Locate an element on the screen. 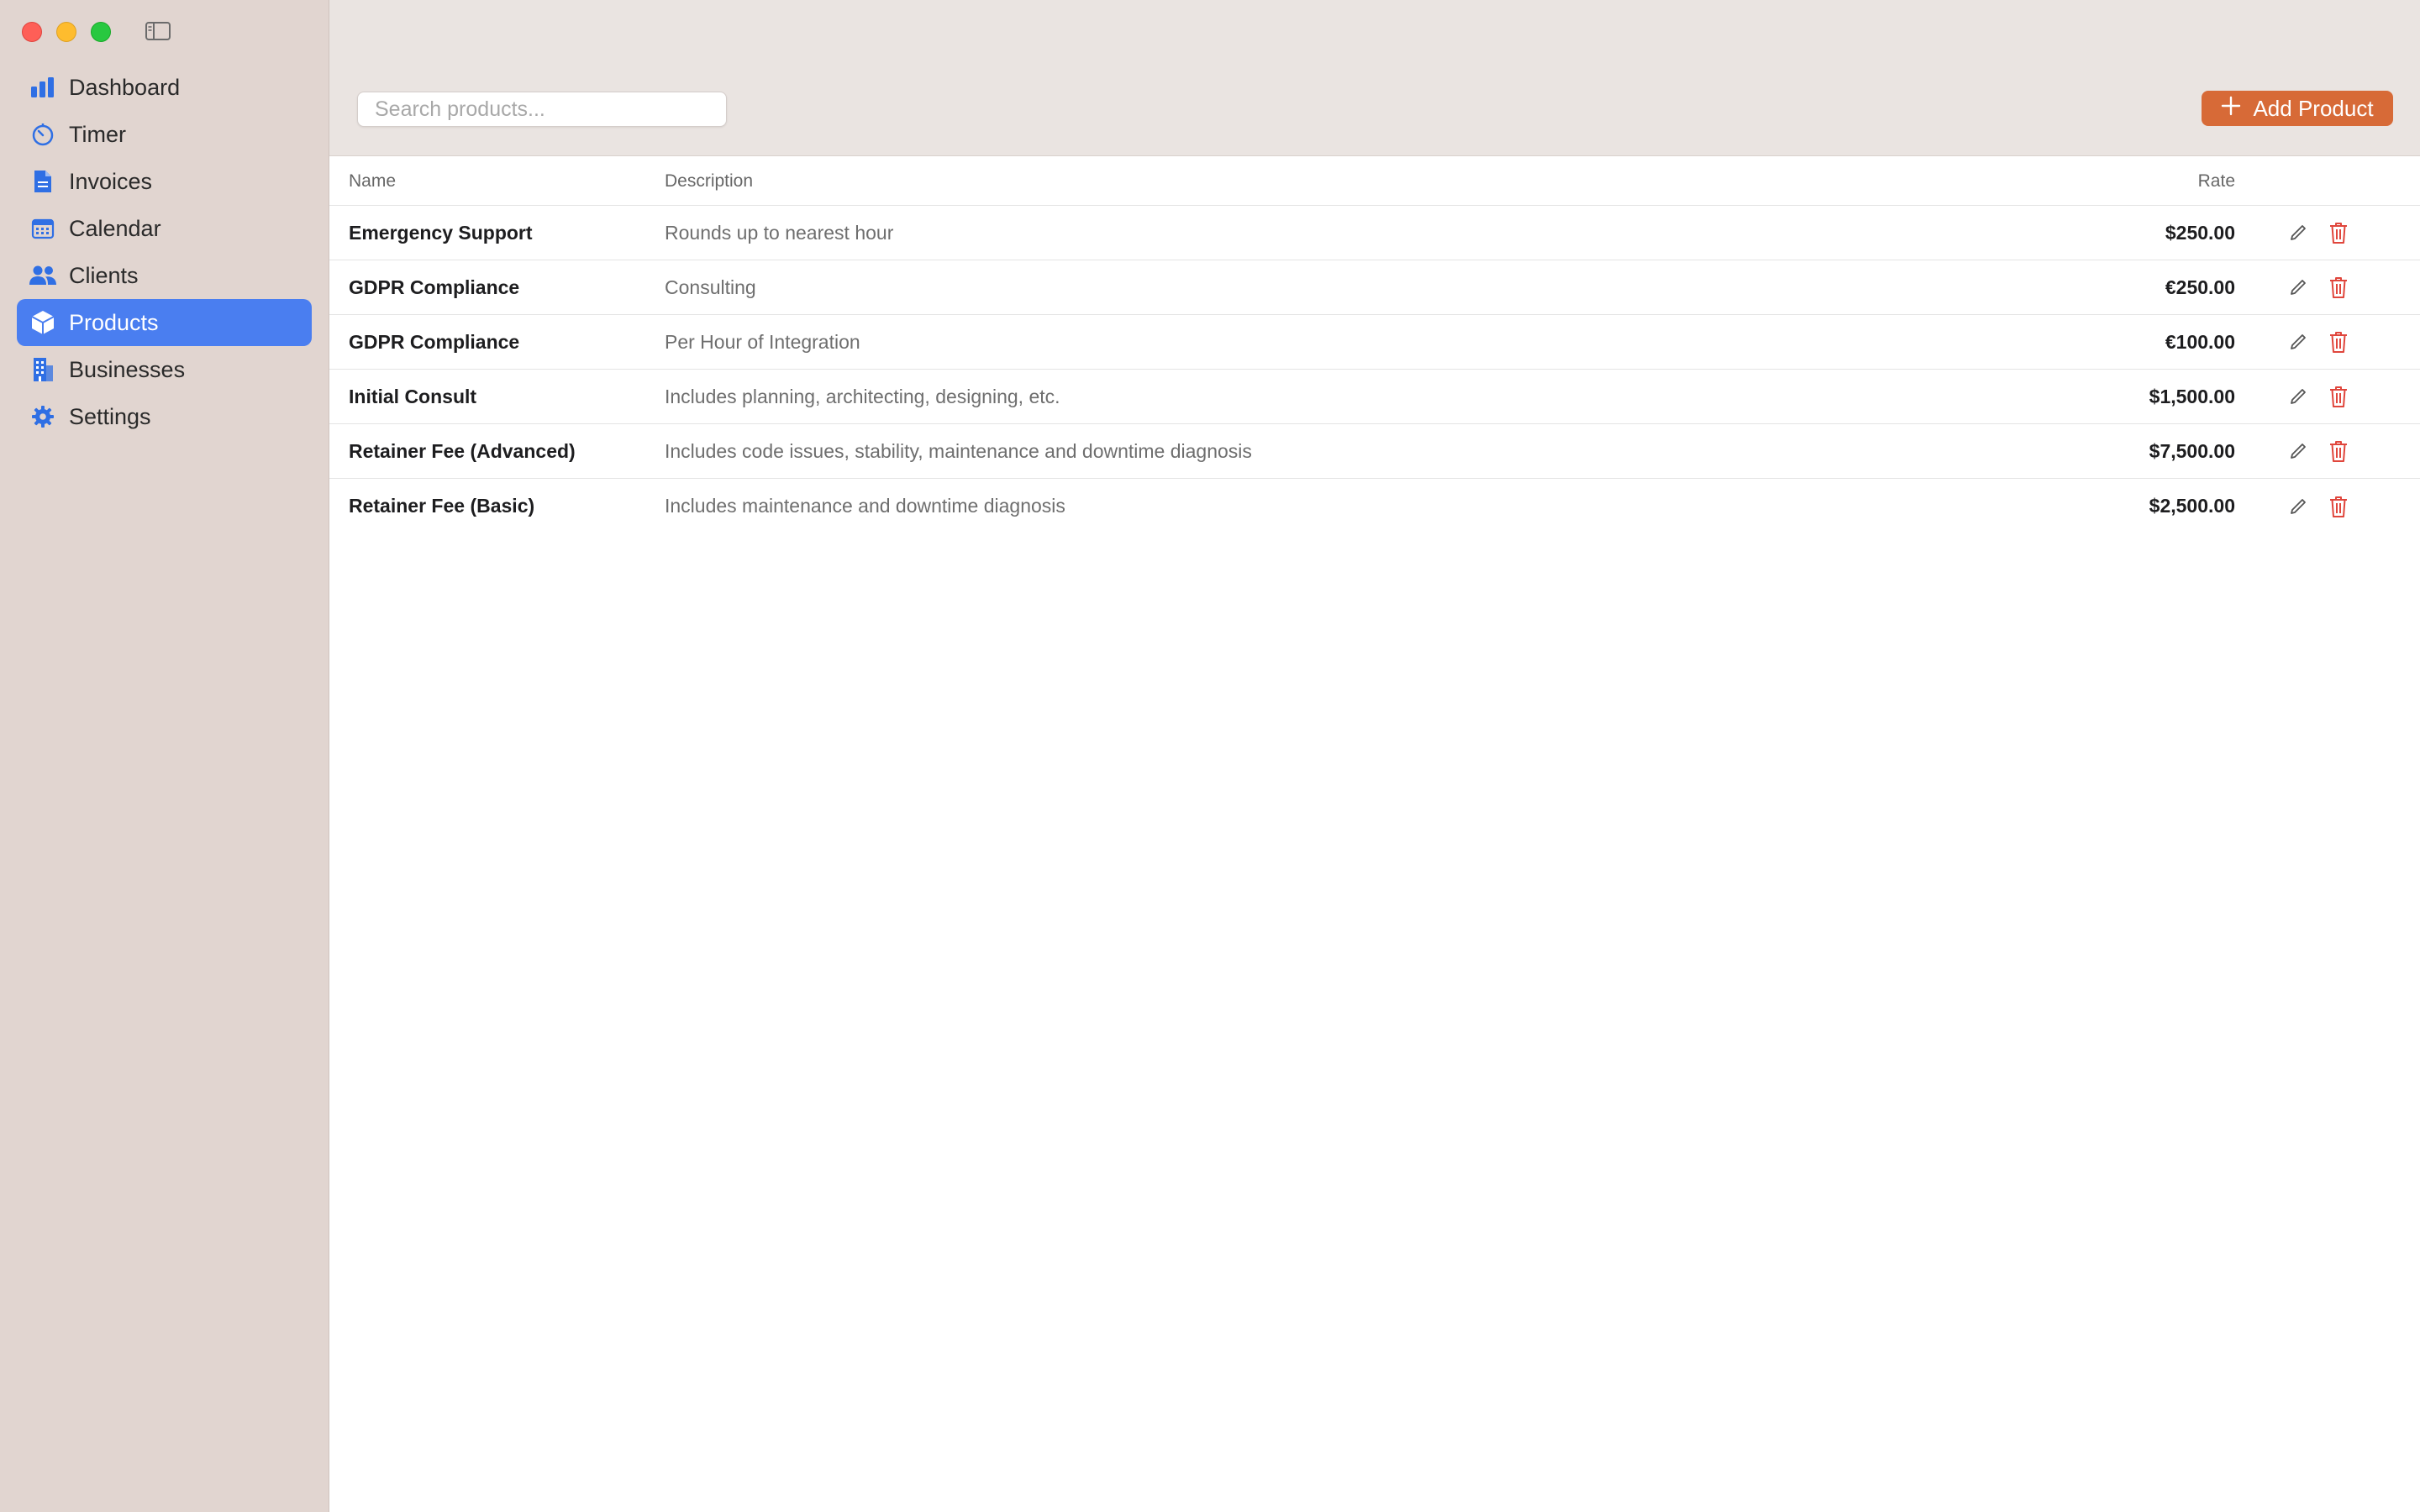 The width and height of the screenshot is (2420, 1512). sidebar-item-clients: Clients is located at coordinates (165, 275).